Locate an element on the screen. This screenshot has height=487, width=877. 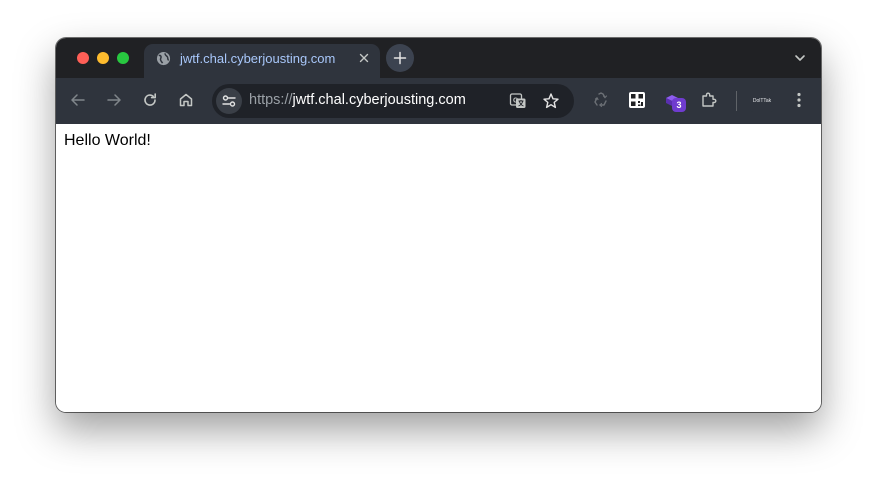
chevron-down-icon is located at coordinates (800, 58).